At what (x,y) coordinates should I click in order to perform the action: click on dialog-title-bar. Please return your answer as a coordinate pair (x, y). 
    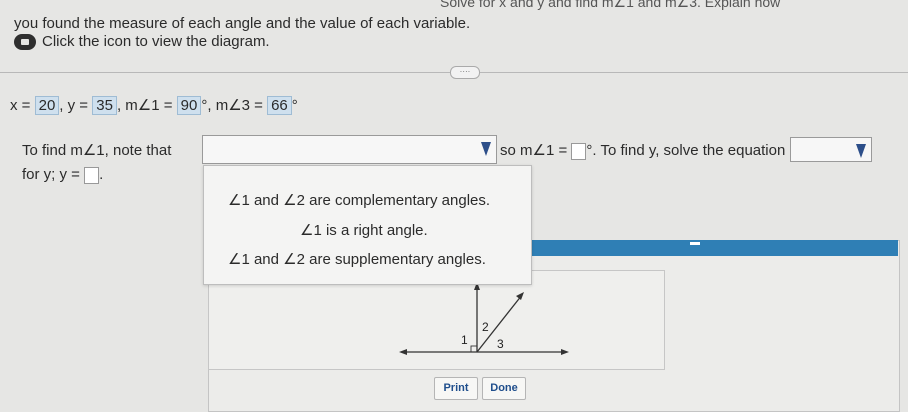
    Looking at the image, I should click on (714, 248).